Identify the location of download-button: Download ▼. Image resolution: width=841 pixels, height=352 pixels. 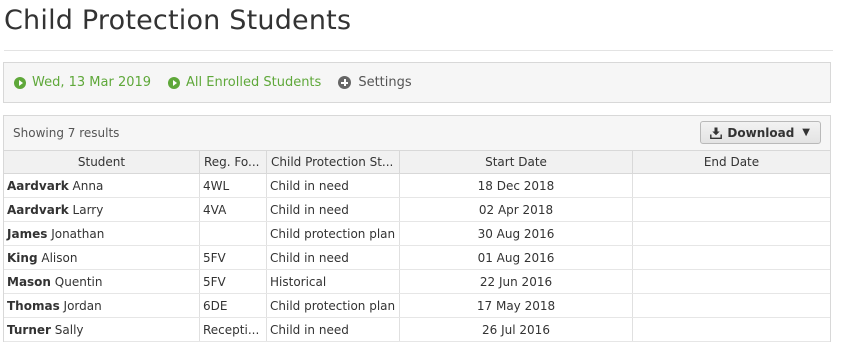
(760, 132).